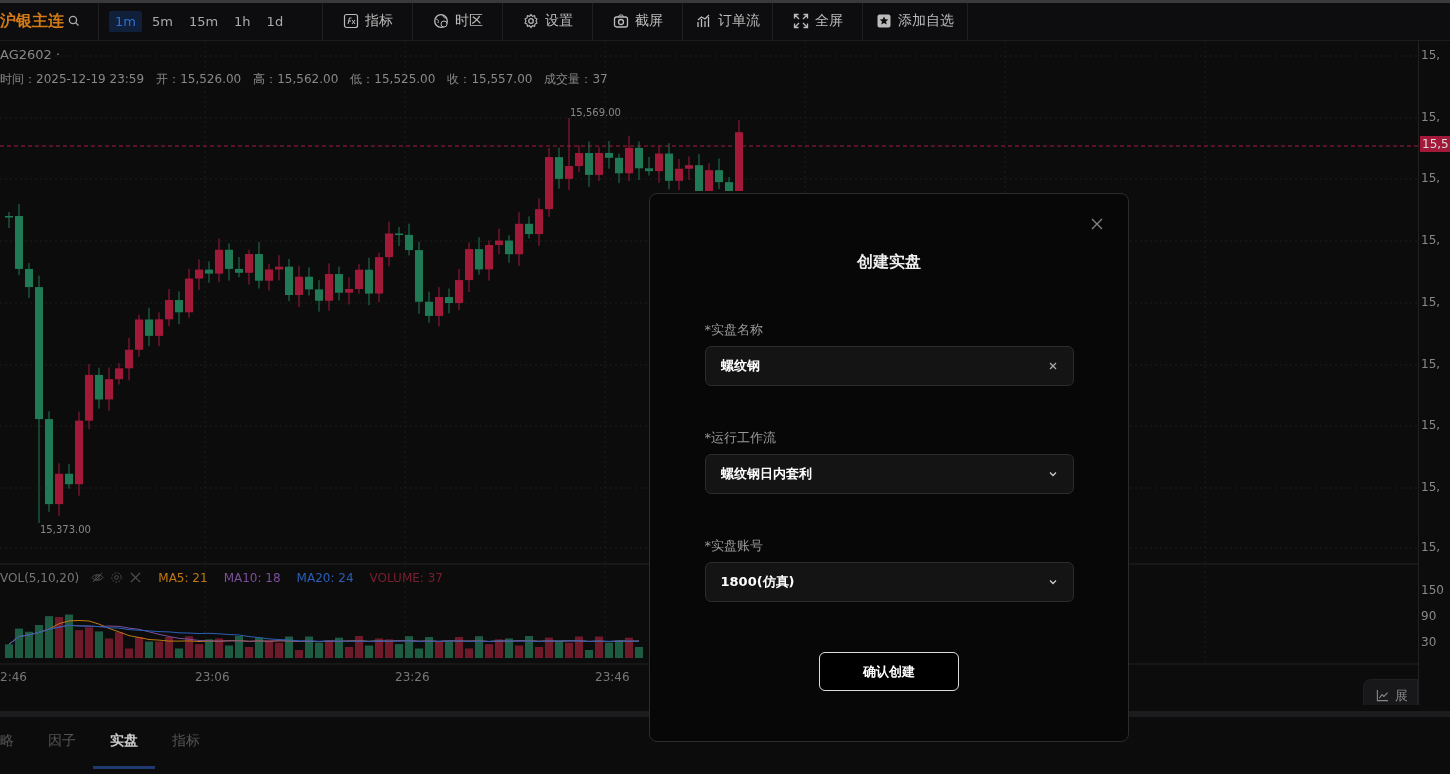  I want to click on ohlc-value: 低：15,525.00, so click(393, 79).